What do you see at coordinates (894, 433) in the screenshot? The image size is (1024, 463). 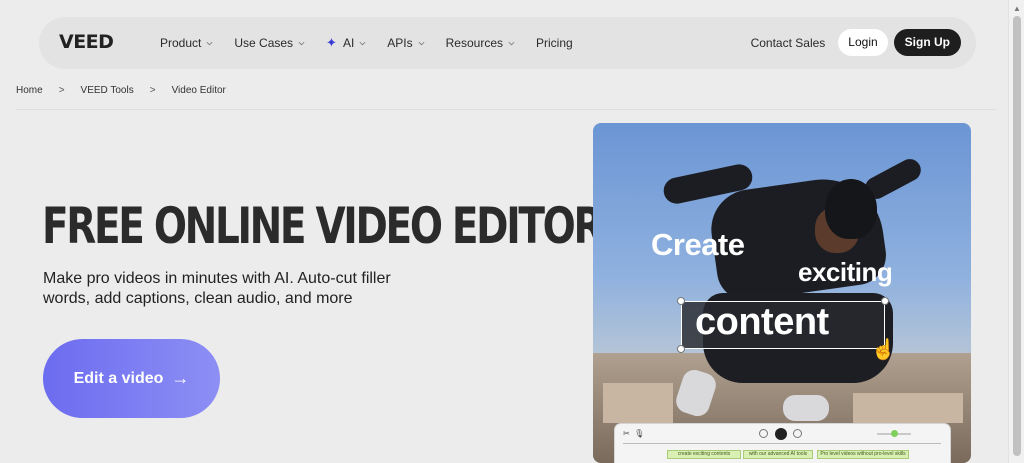 I see `zoom-slider-handle` at bounding box center [894, 433].